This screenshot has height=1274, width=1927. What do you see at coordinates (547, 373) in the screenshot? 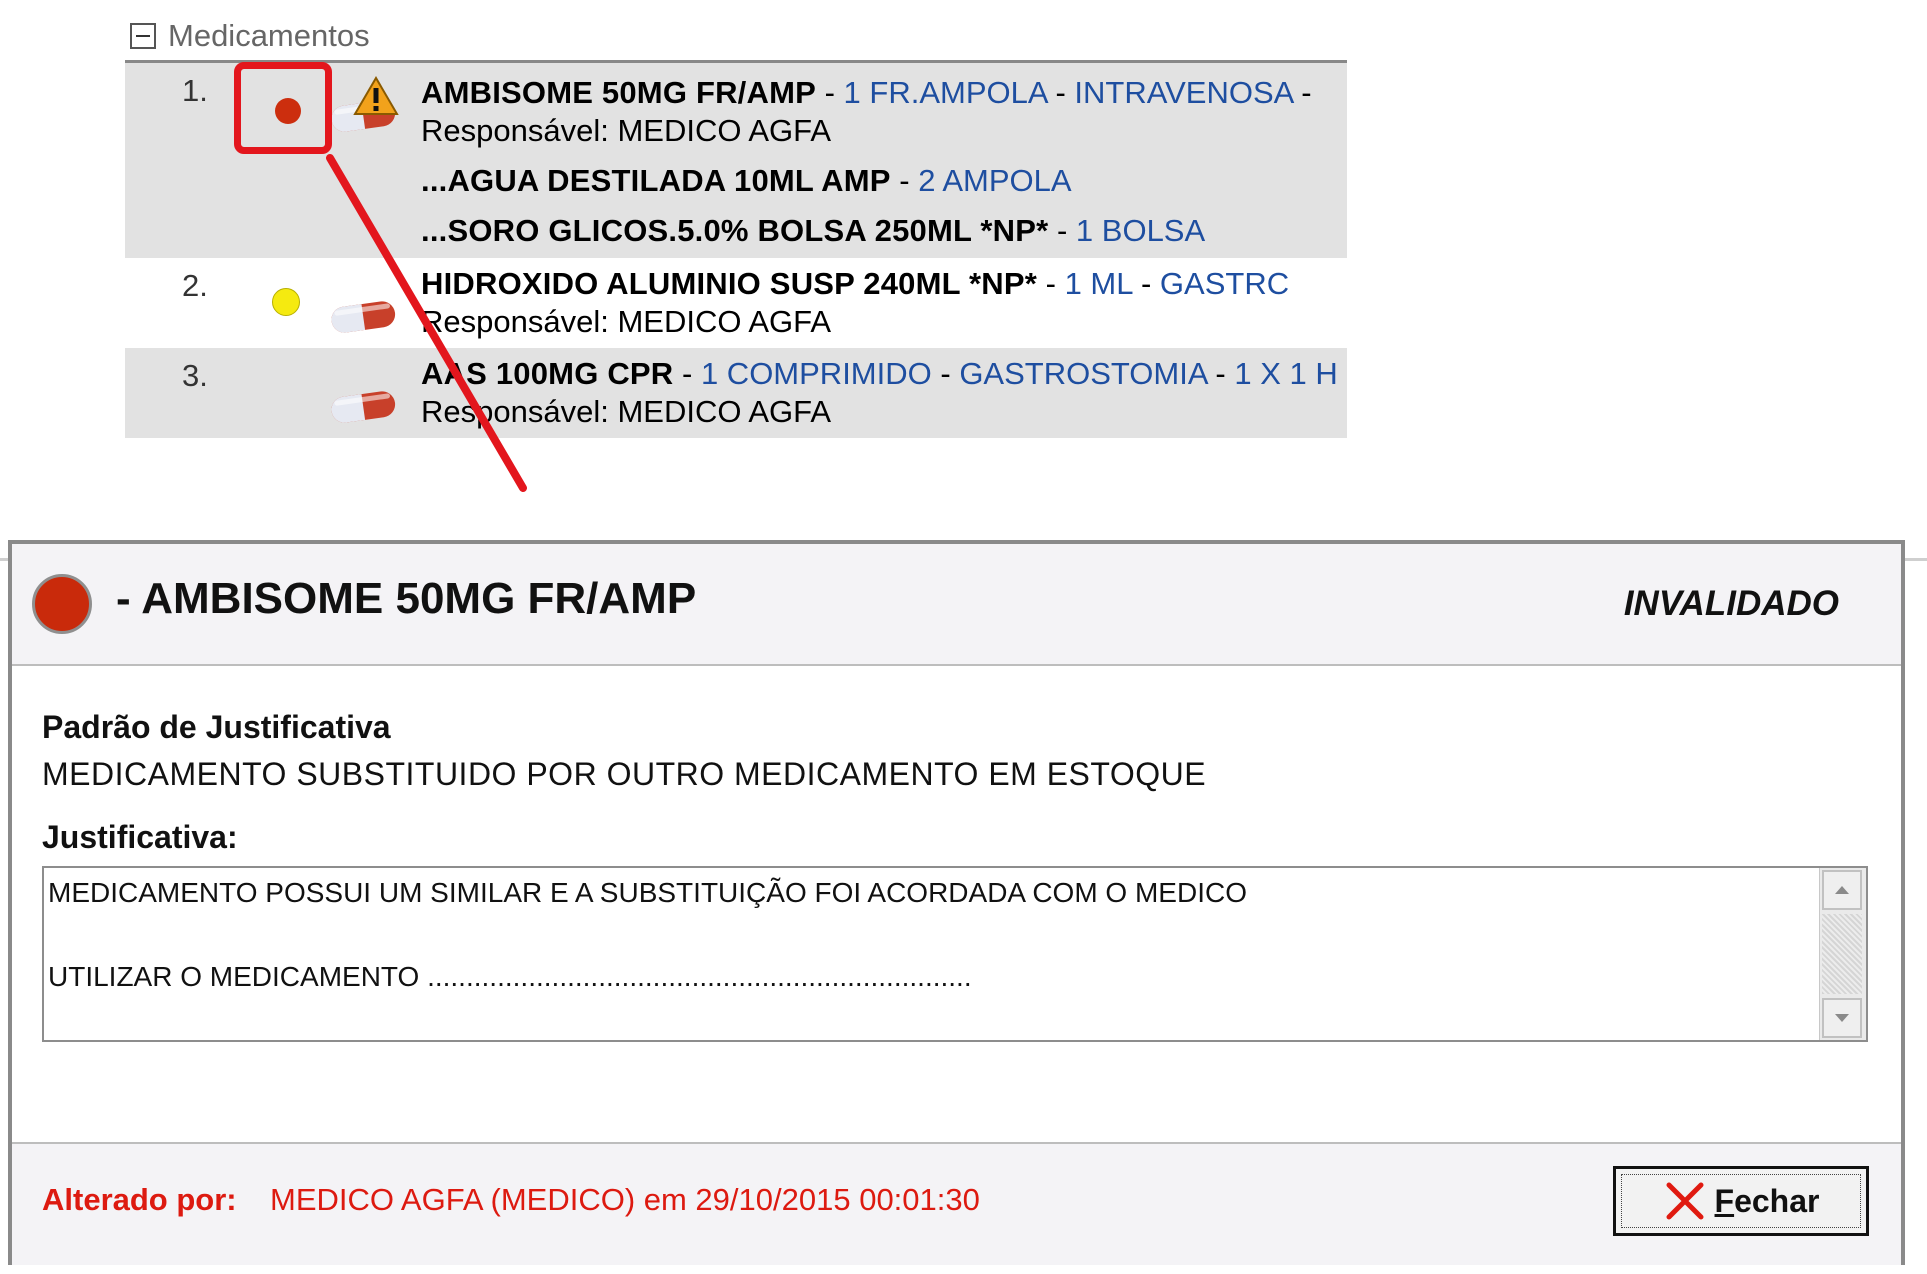
I see `medication-name: AAS 100MG CPR` at bounding box center [547, 373].